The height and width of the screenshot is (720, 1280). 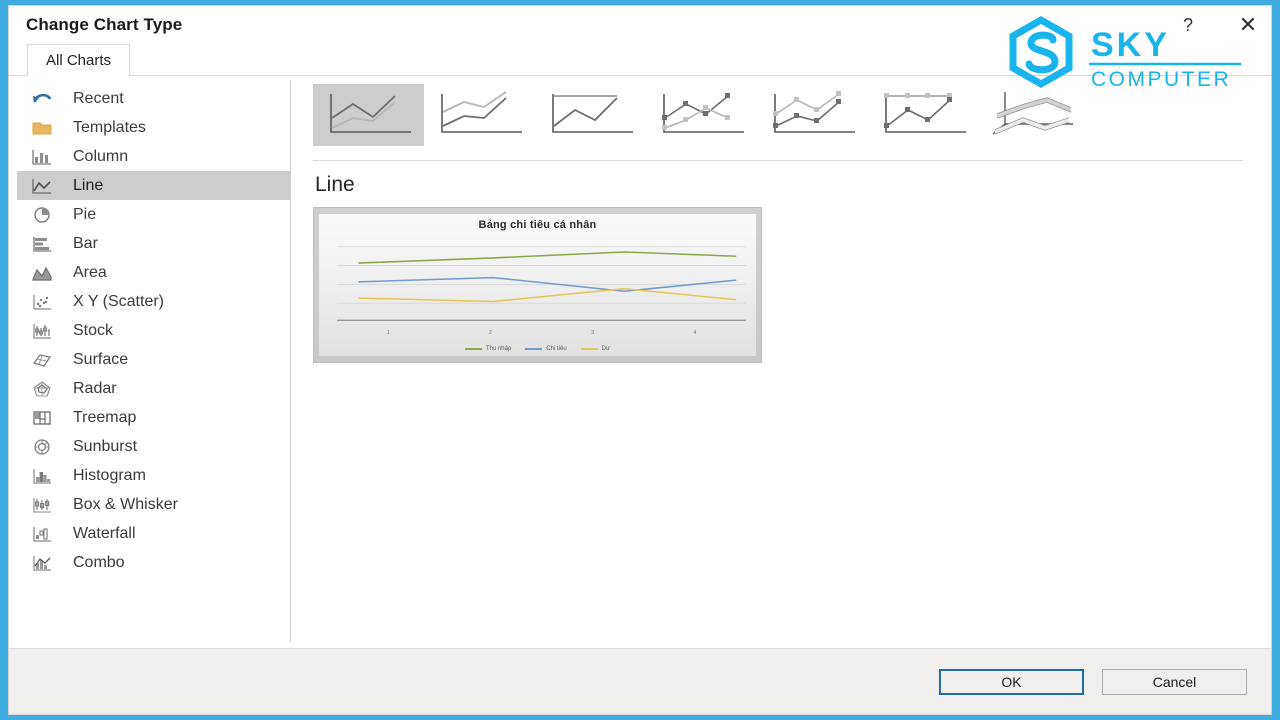 I want to click on ok-button: OK, so click(x=1011, y=681).